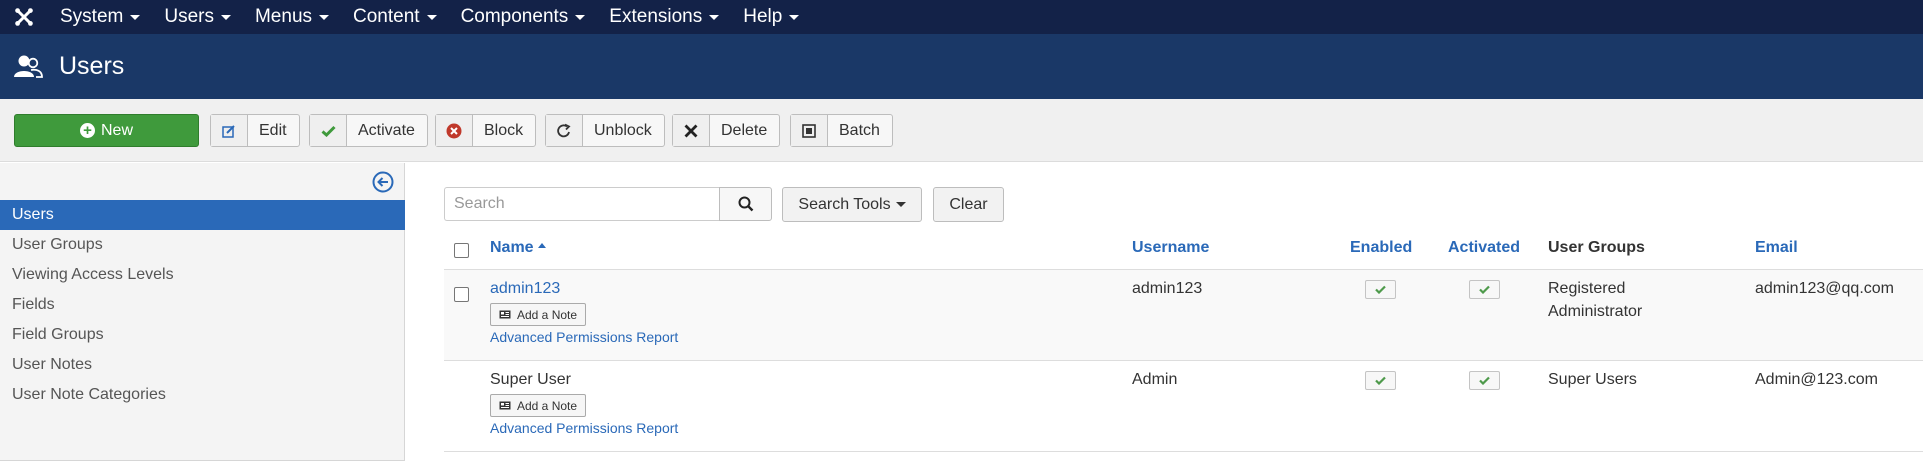 The height and width of the screenshot is (461, 1923). I want to click on sidebar-item-users: Users, so click(202, 215).